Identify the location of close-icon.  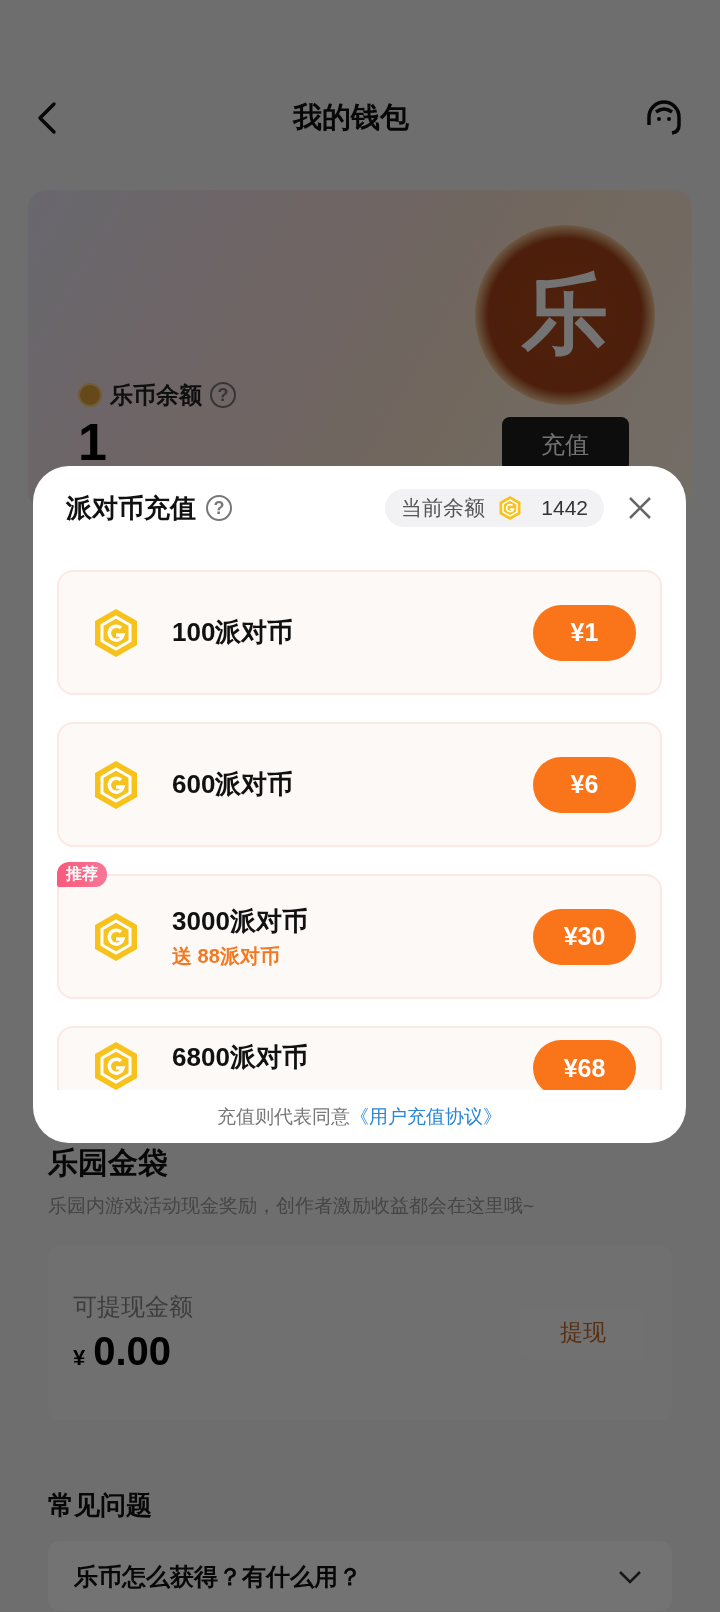
(640, 508).